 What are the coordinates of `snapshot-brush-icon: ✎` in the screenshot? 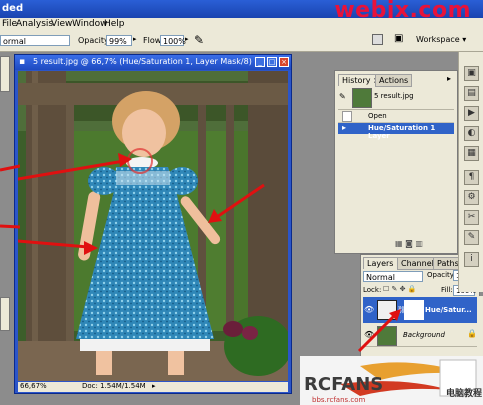 It's located at (342, 96).